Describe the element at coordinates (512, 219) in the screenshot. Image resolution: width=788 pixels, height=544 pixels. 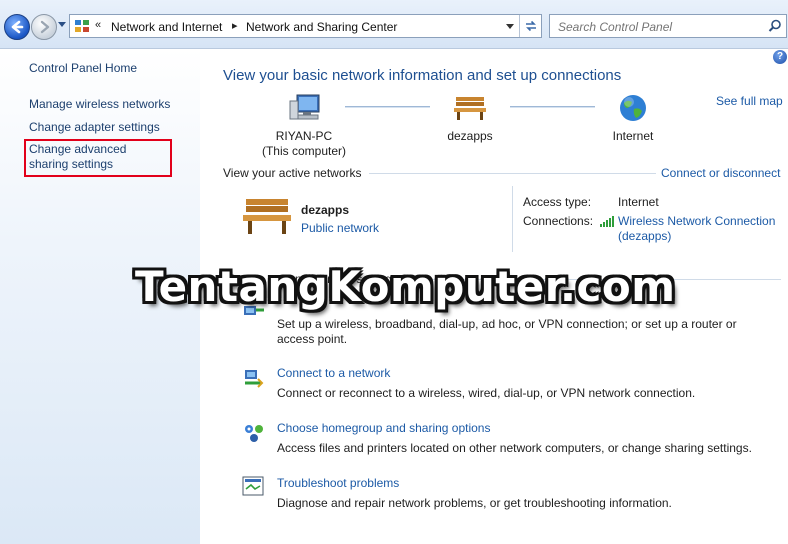
I see `vertical-divider` at that location.